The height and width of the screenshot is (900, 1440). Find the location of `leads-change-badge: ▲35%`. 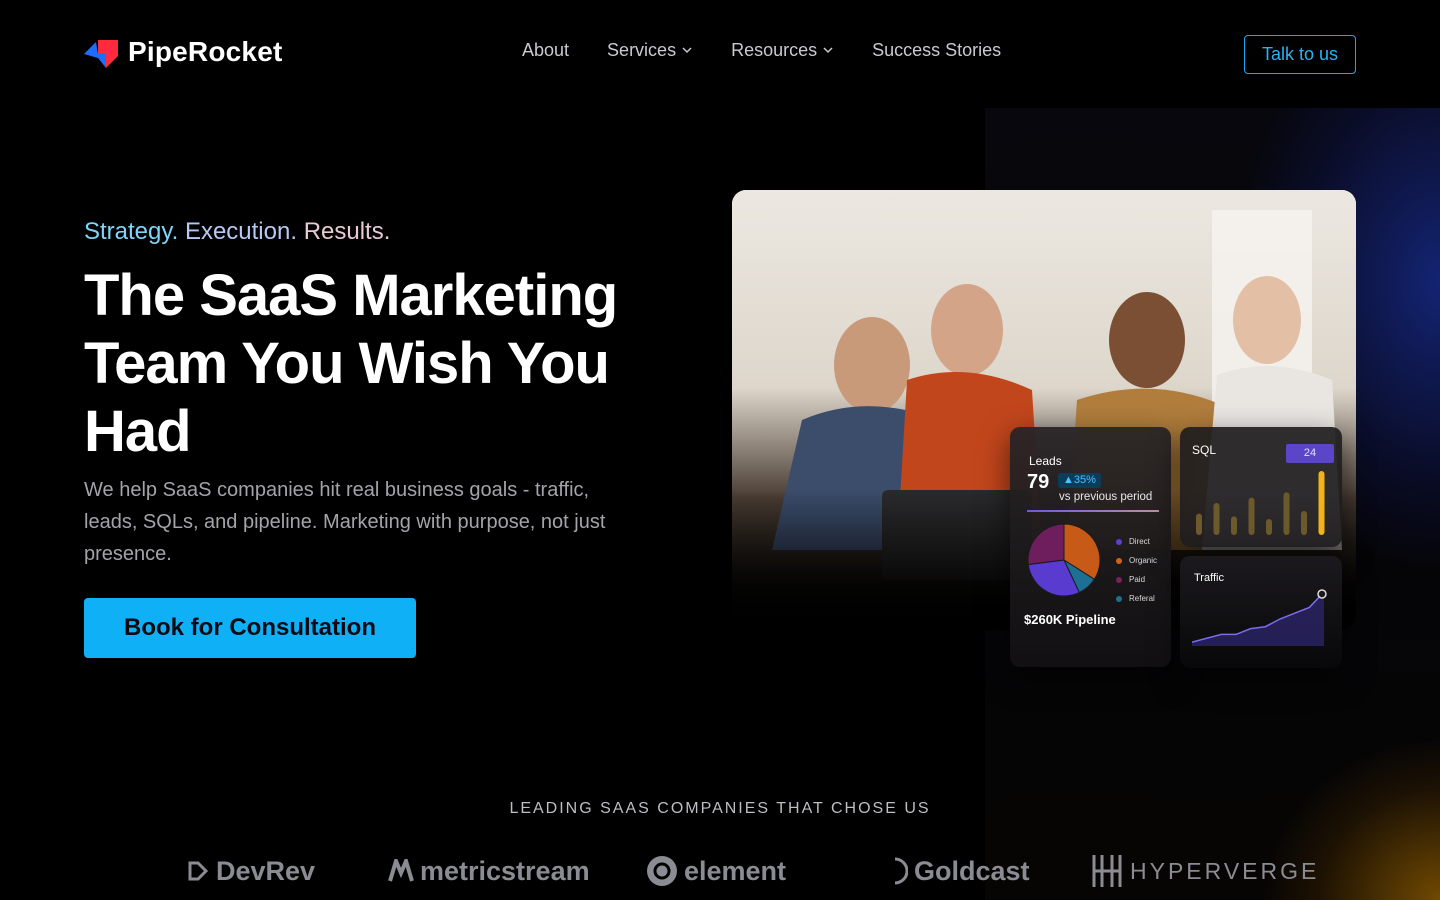

leads-change-badge: ▲35% is located at coordinates (1079, 480).